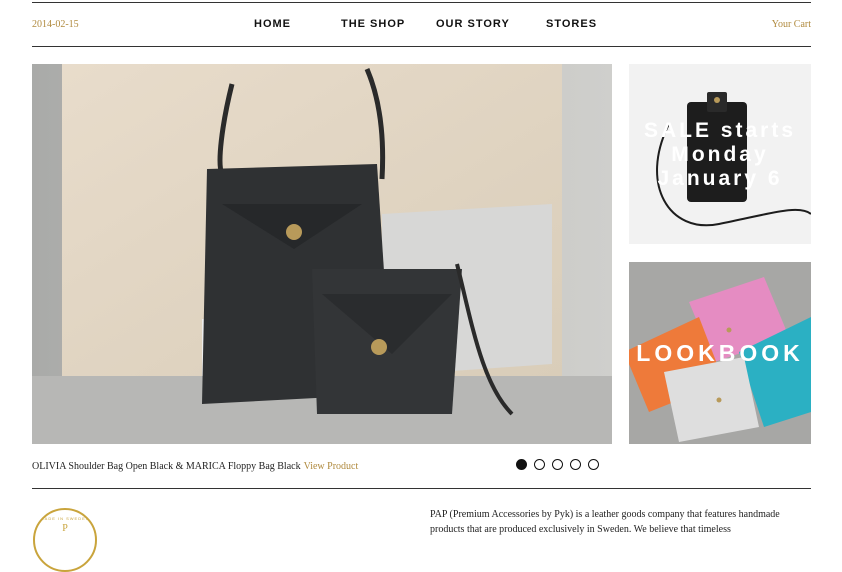  I want to click on nav-our-story: OUR STORY, so click(473, 24).